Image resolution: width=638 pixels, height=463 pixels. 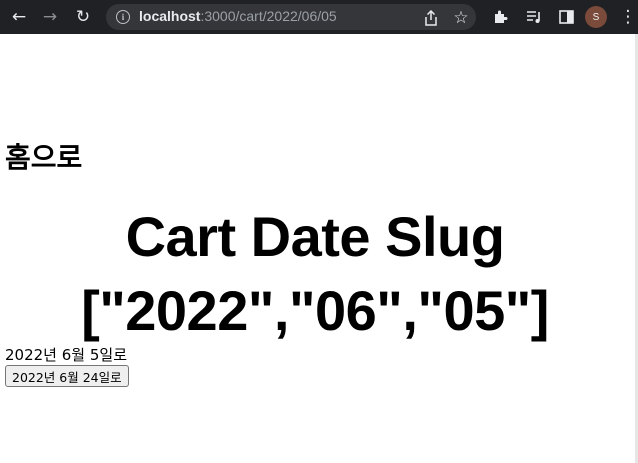 What do you see at coordinates (50, 17) in the screenshot?
I see `forward-icon: →` at bounding box center [50, 17].